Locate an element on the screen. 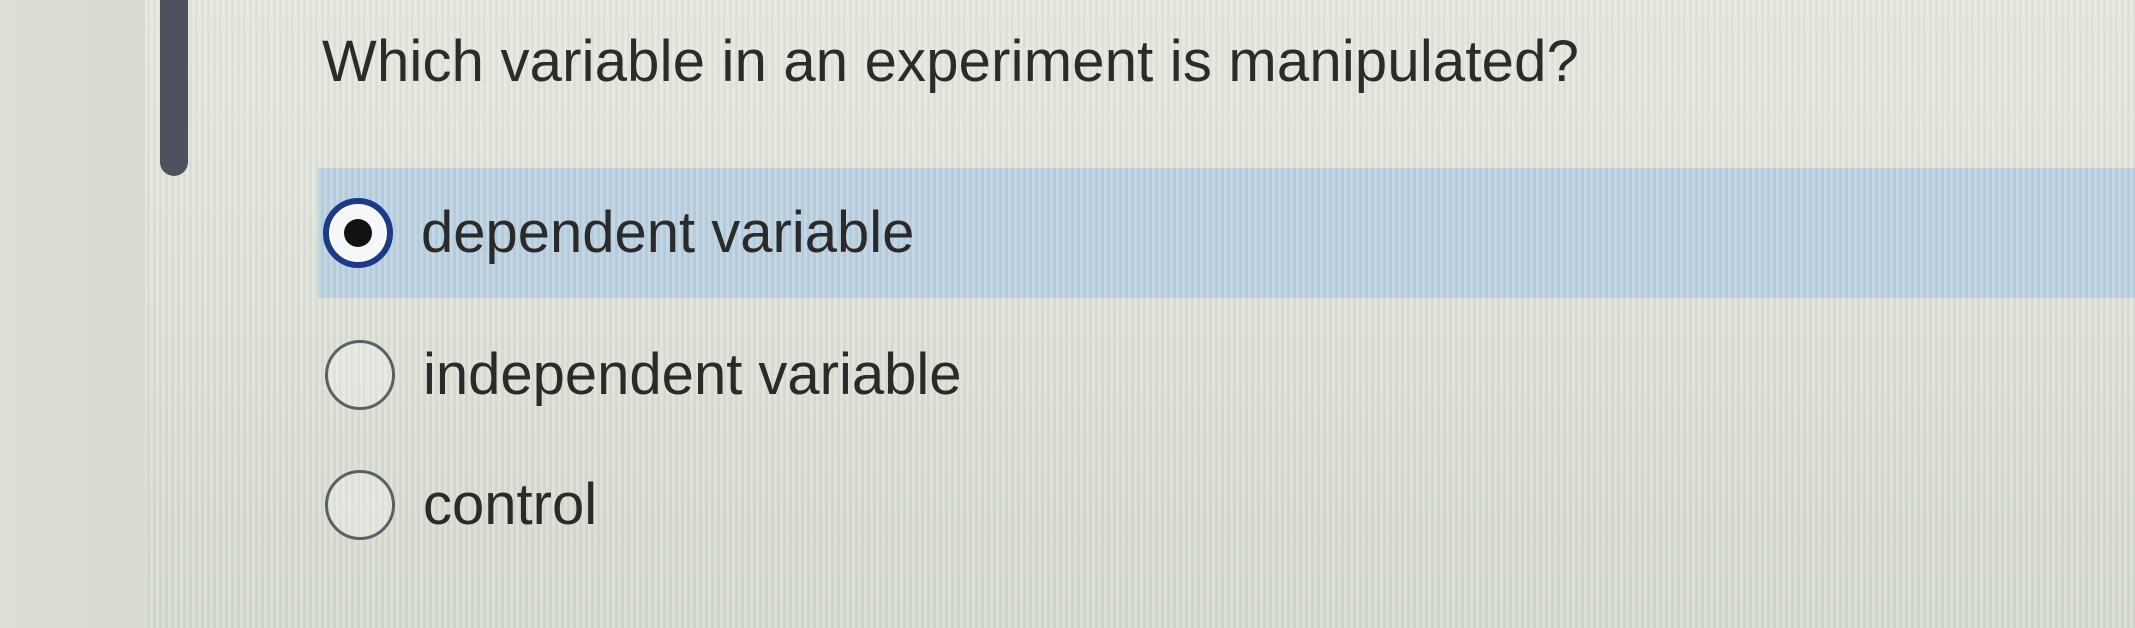 The width and height of the screenshot is (2135, 628). radio-selected-icon is located at coordinates (358, 233).